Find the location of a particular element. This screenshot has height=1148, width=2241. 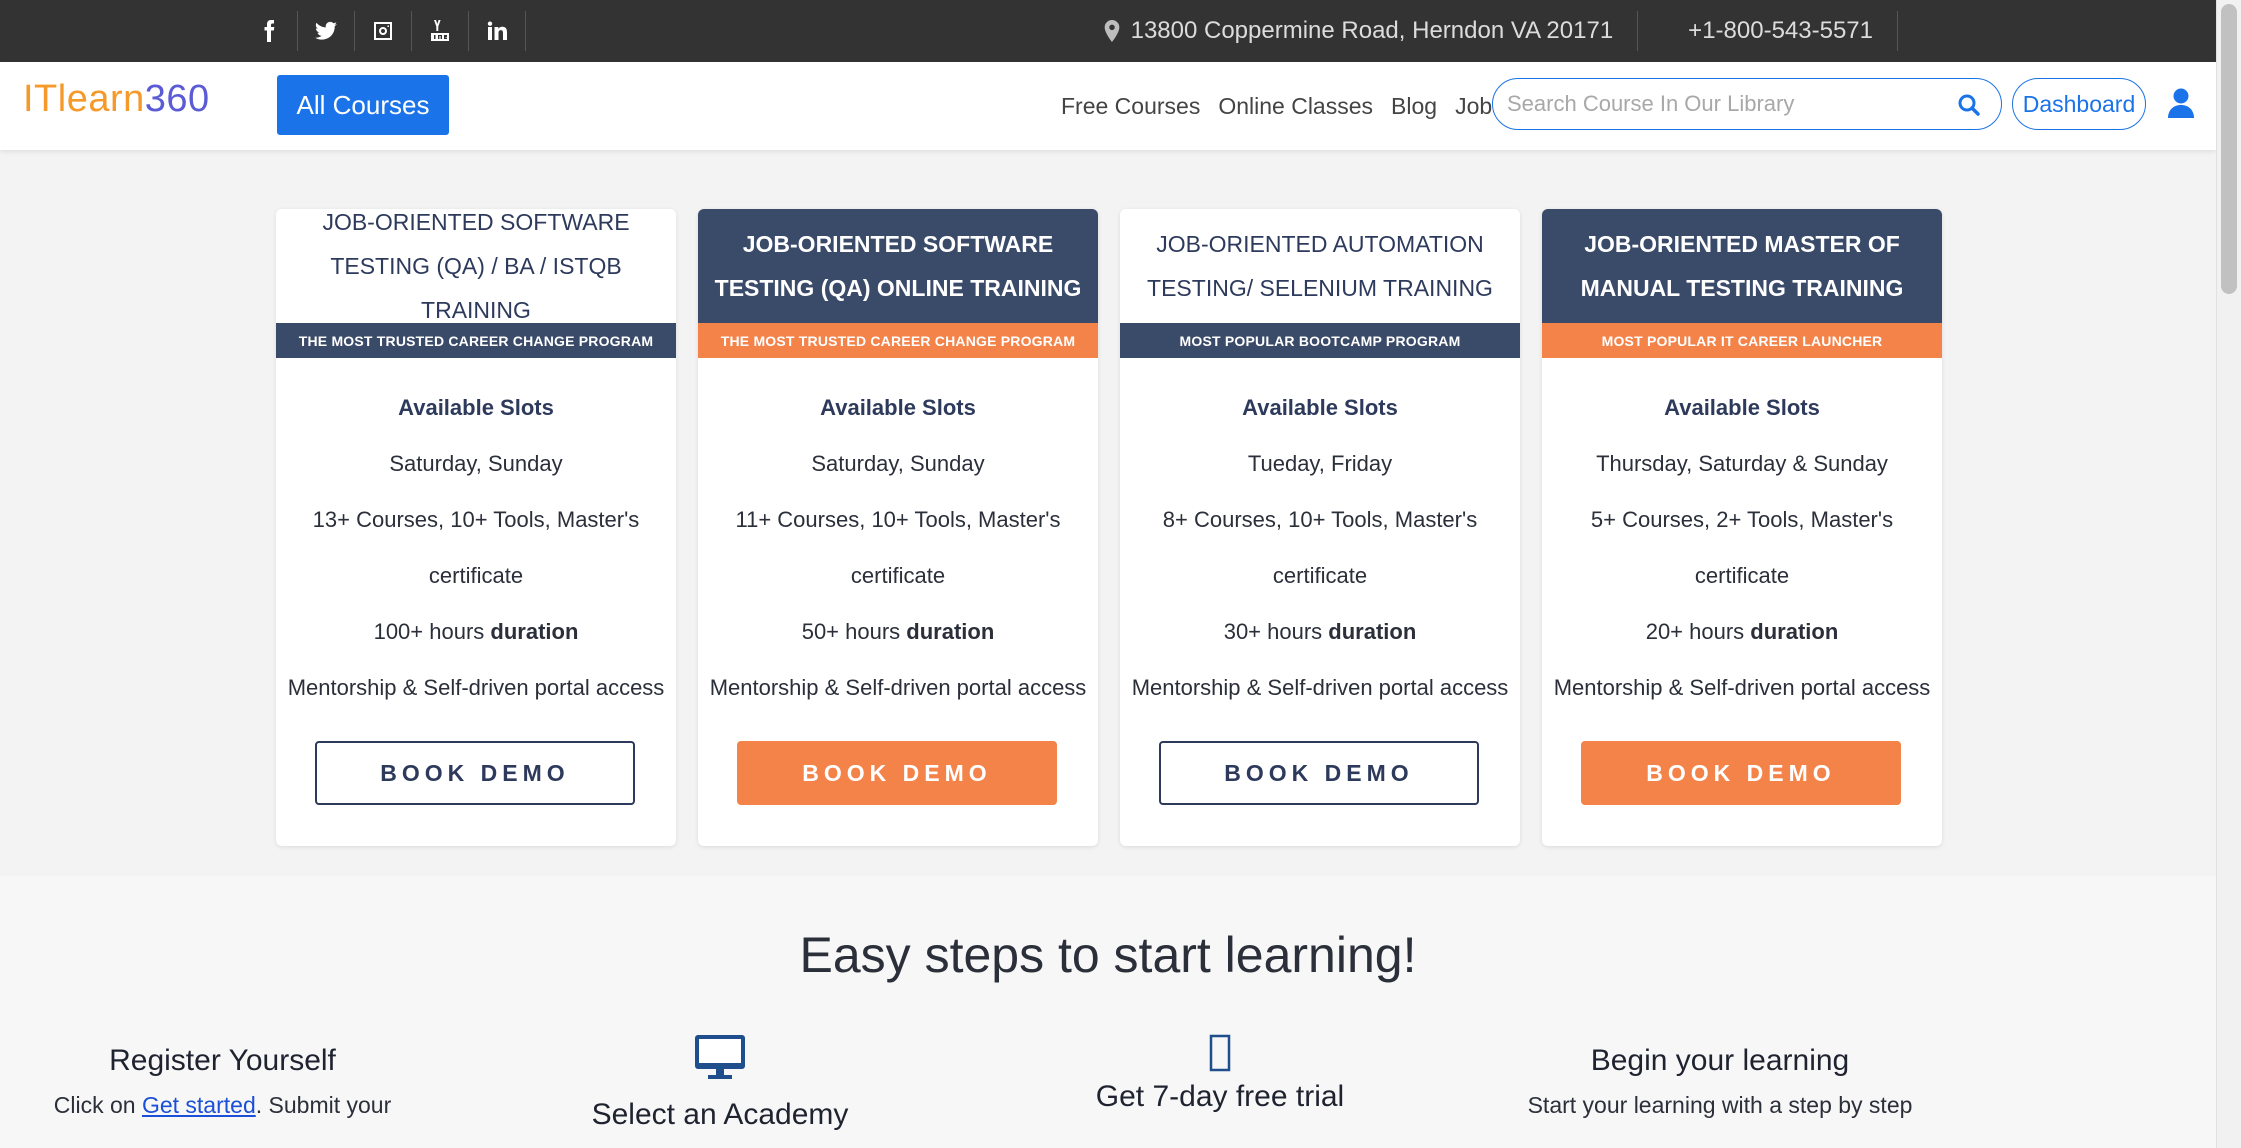

address-text: 13800 Coppermine Road, Herndon VA 20171 is located at coordinates (1372, 30).